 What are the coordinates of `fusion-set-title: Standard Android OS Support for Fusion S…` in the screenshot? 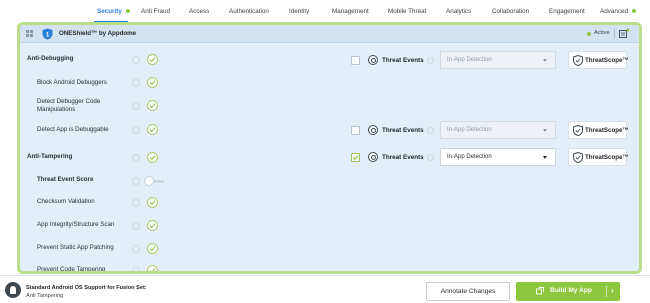 It's located at (86, 288).